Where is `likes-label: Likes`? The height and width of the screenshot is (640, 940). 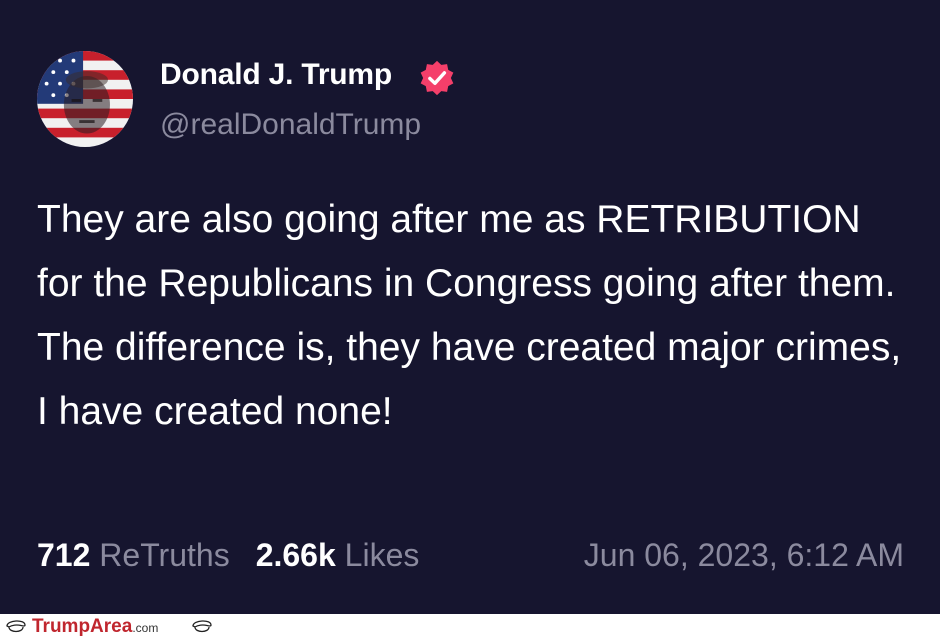 likes-label: Likes is located at coordinates (382, 555).